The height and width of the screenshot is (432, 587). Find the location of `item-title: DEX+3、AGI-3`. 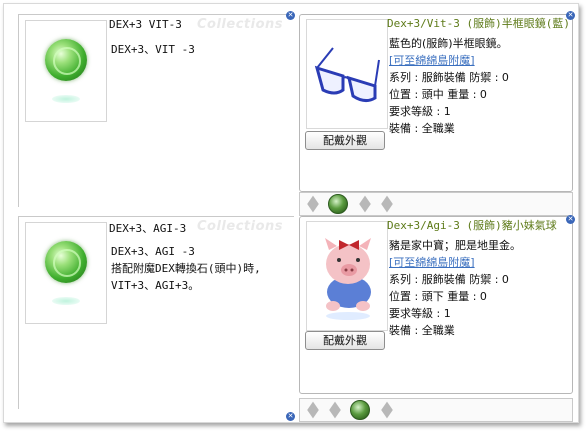

item-title: DEX+3、AGI-3 is located at coordinates (148, 228).